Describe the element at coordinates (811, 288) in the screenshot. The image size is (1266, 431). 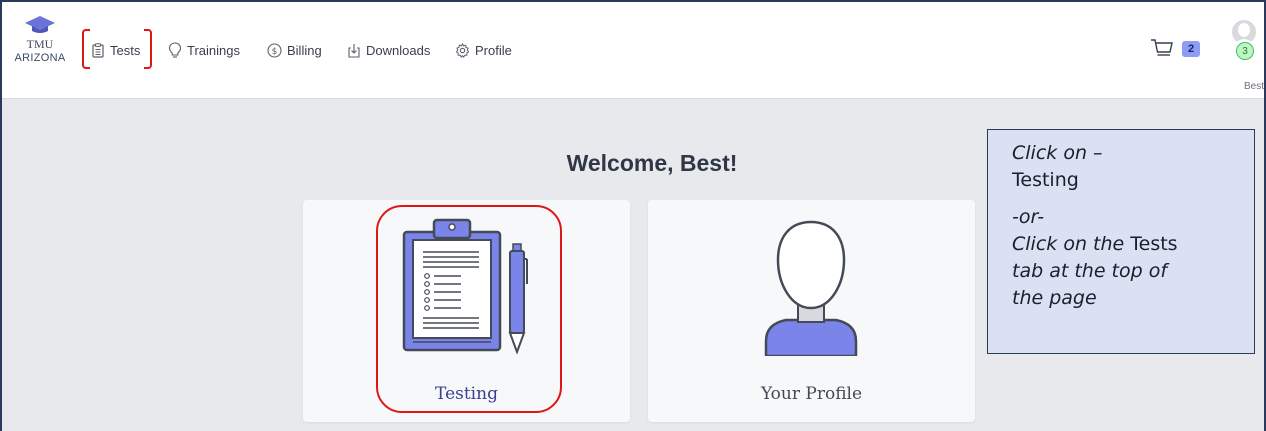
I see `person-illustration` at that location.